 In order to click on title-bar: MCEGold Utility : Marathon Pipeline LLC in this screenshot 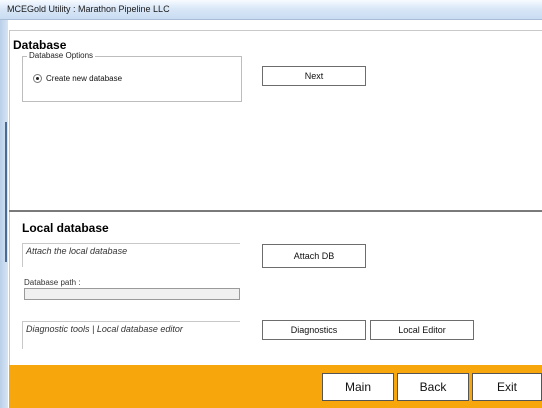, I will do `click(271, 10)`.